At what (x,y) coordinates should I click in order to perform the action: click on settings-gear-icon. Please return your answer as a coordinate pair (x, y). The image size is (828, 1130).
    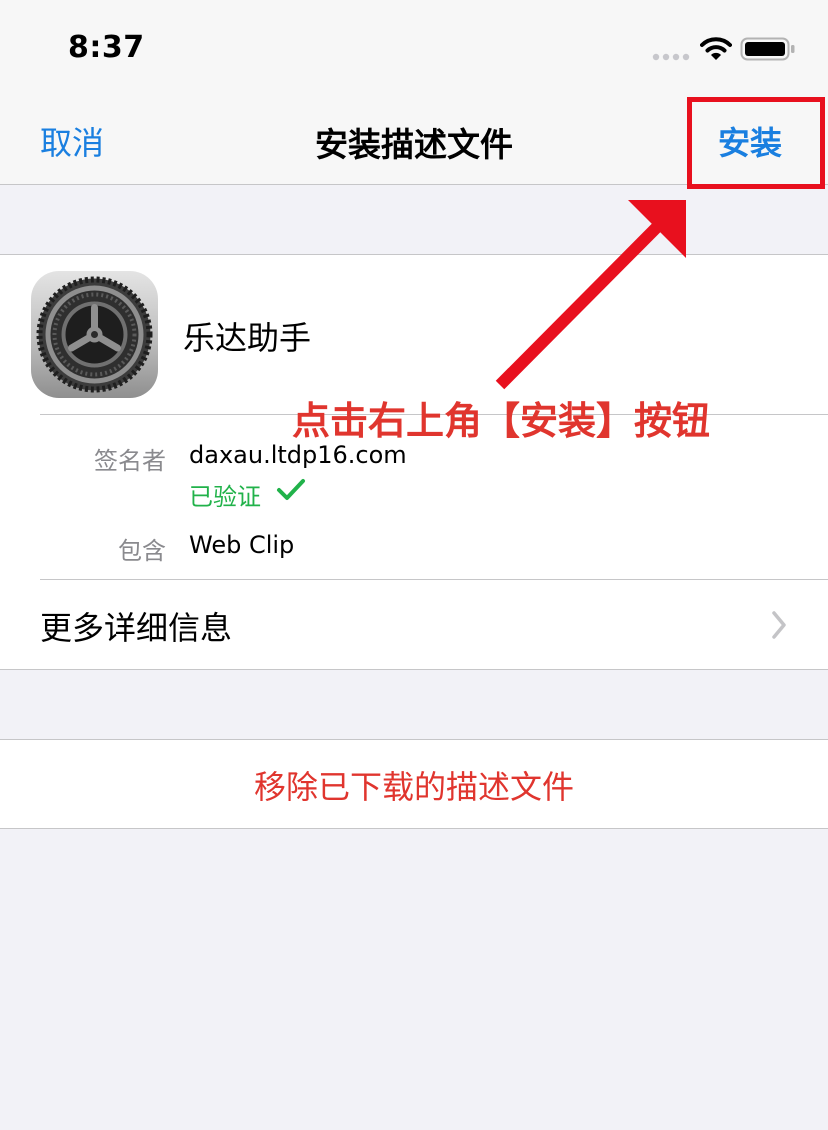
    Looking at the image, I should click on (94, 334).